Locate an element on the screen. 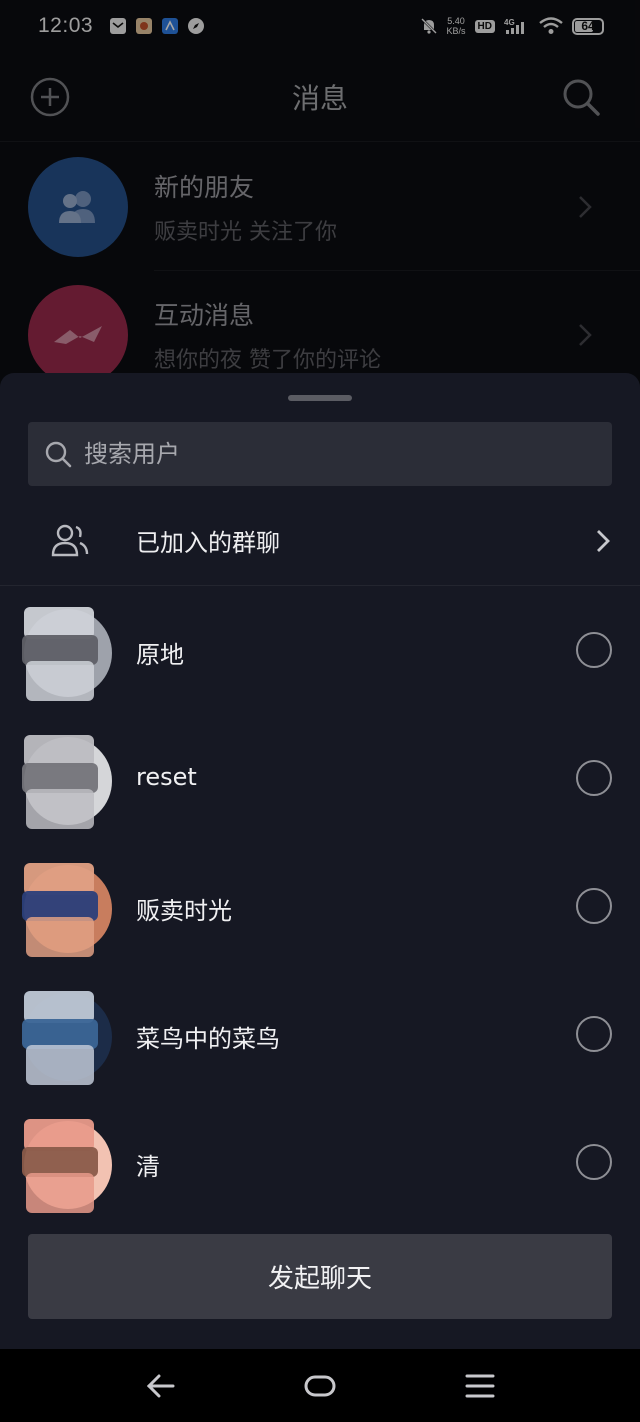 The height and width of the screenshot is (1422, 640). back-icon is located at coordinates (161, 1386).